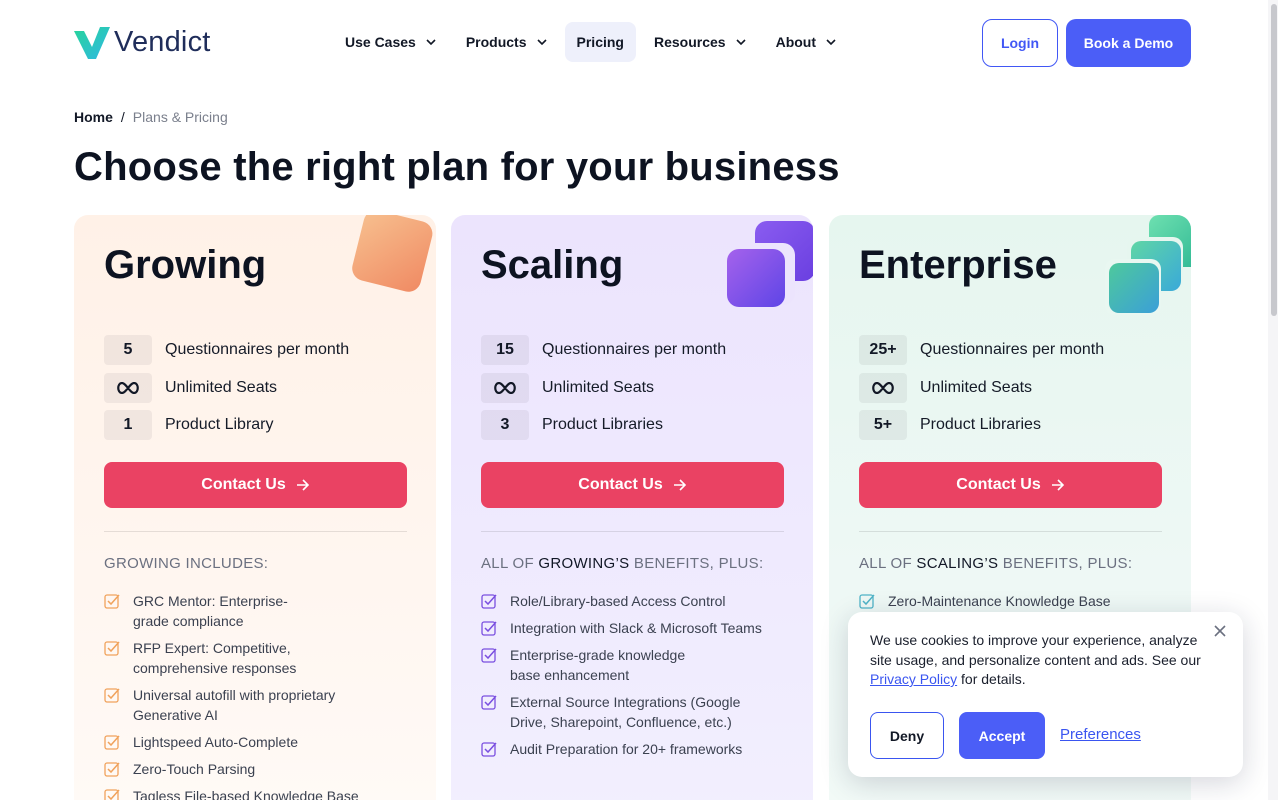 This screenshot has height=800, width=1280. I want to click on book-demo-button: Book a Demo, so click(1128, 43).